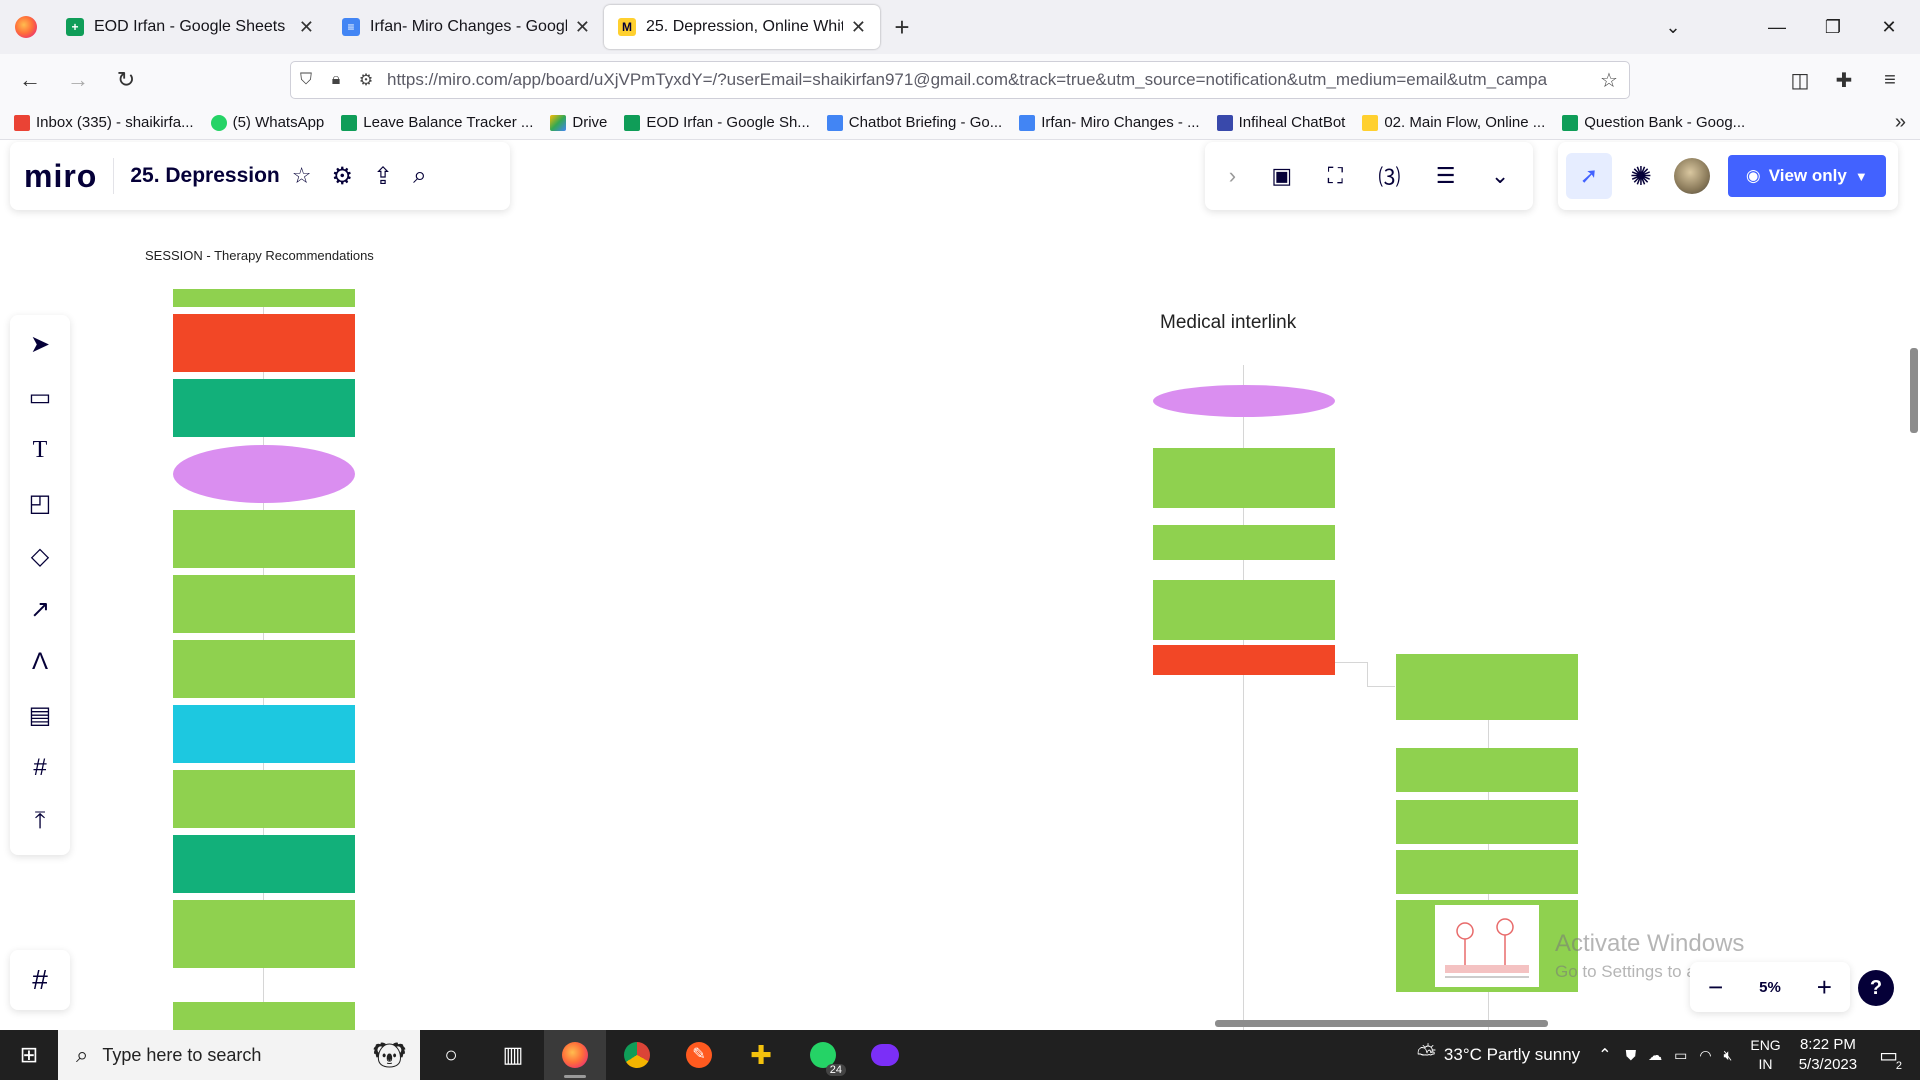  What do you see at coordinates (1691, 176) in the screenshot?
I see `avatar` at bounding box center [1691, 176].